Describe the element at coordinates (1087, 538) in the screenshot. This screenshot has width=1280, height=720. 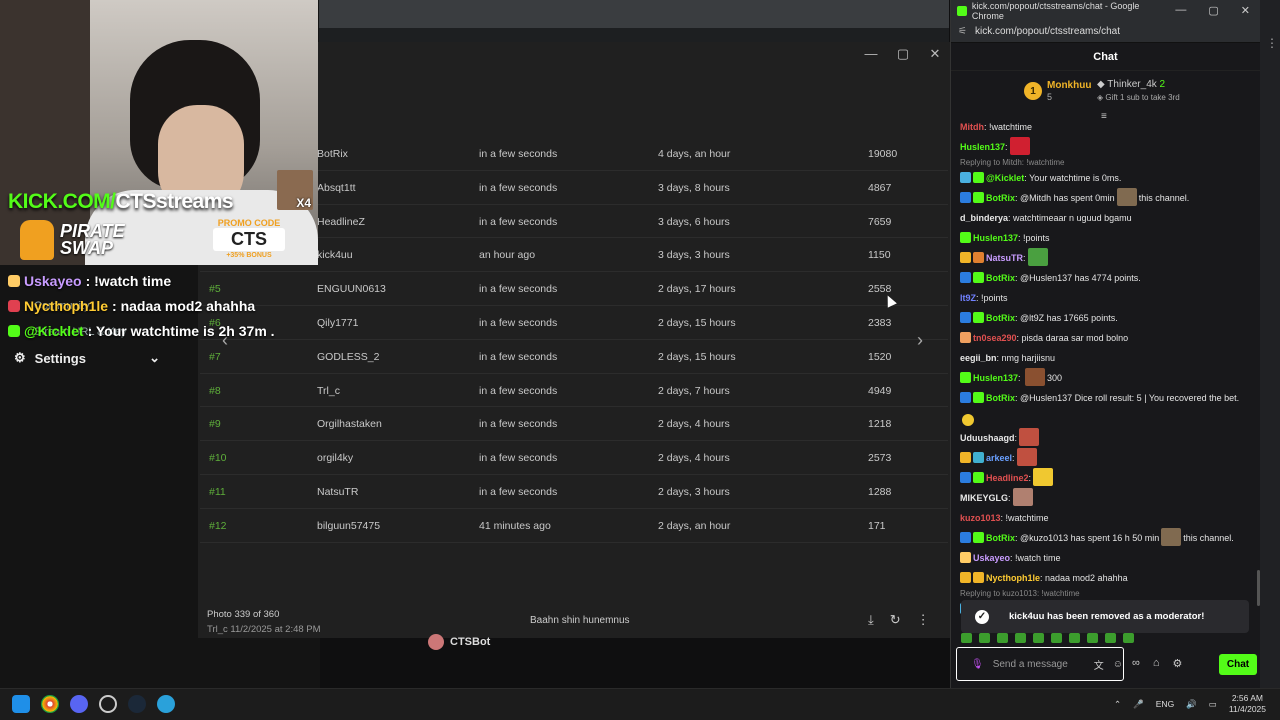
I see `chat-text: : @kuzo1013 has spent 16 h 50 min` at that location.